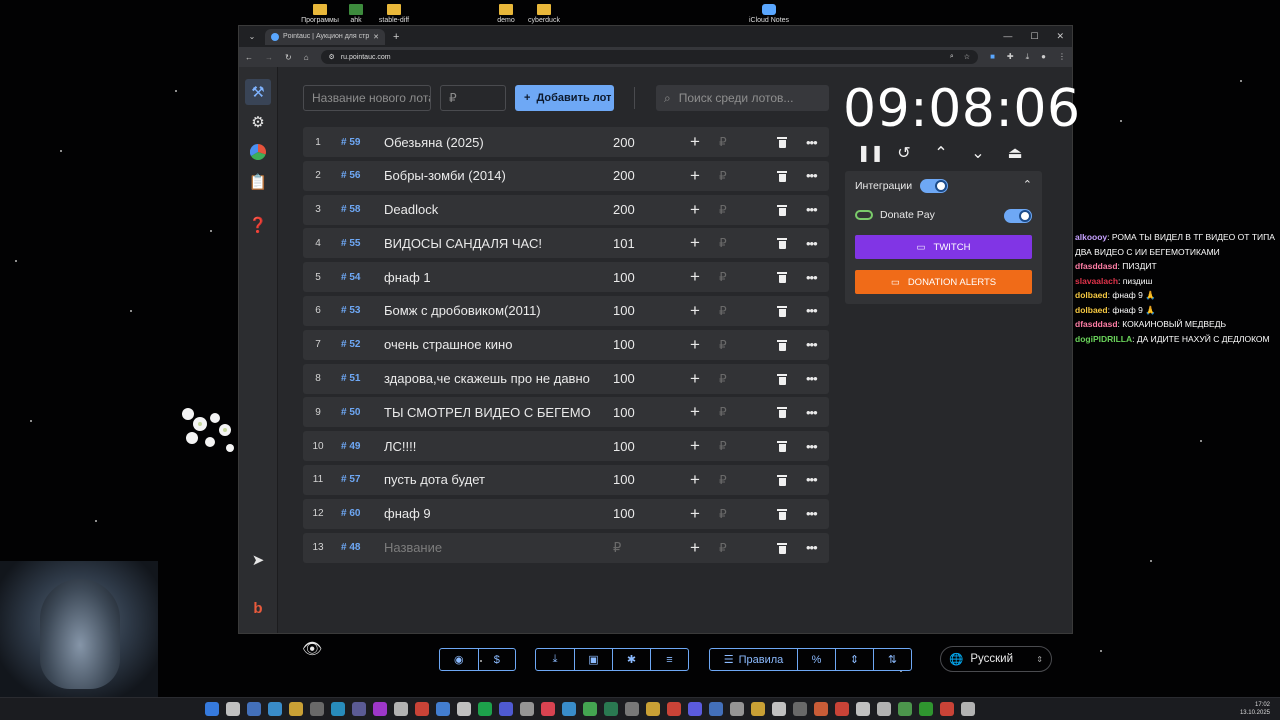 The width and height of the screenshot is (1280, 720). Describe the element at coordinates (649, 57) in the screenshot. I see `url-field: ⚙ ru.pointauc.com ⌕ ☆` at that location.